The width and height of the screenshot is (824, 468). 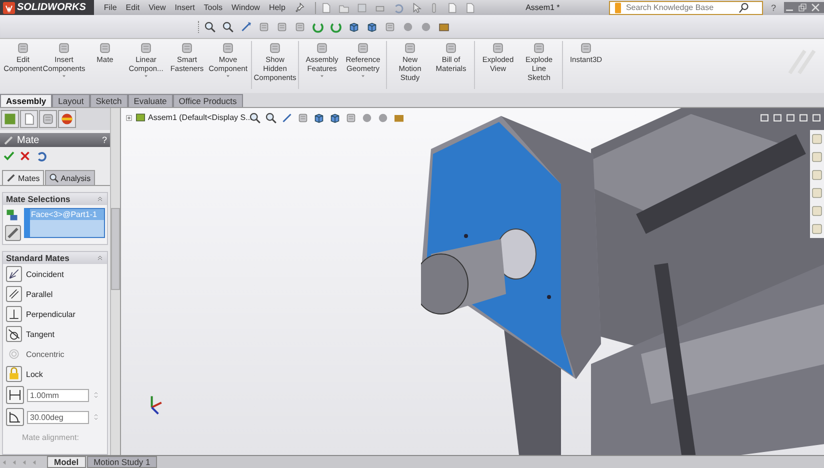 What do you see at coordinates (58, 417) in the screenshot?
I see `value-field: 30.00deg` at bounding box center [58, 417].